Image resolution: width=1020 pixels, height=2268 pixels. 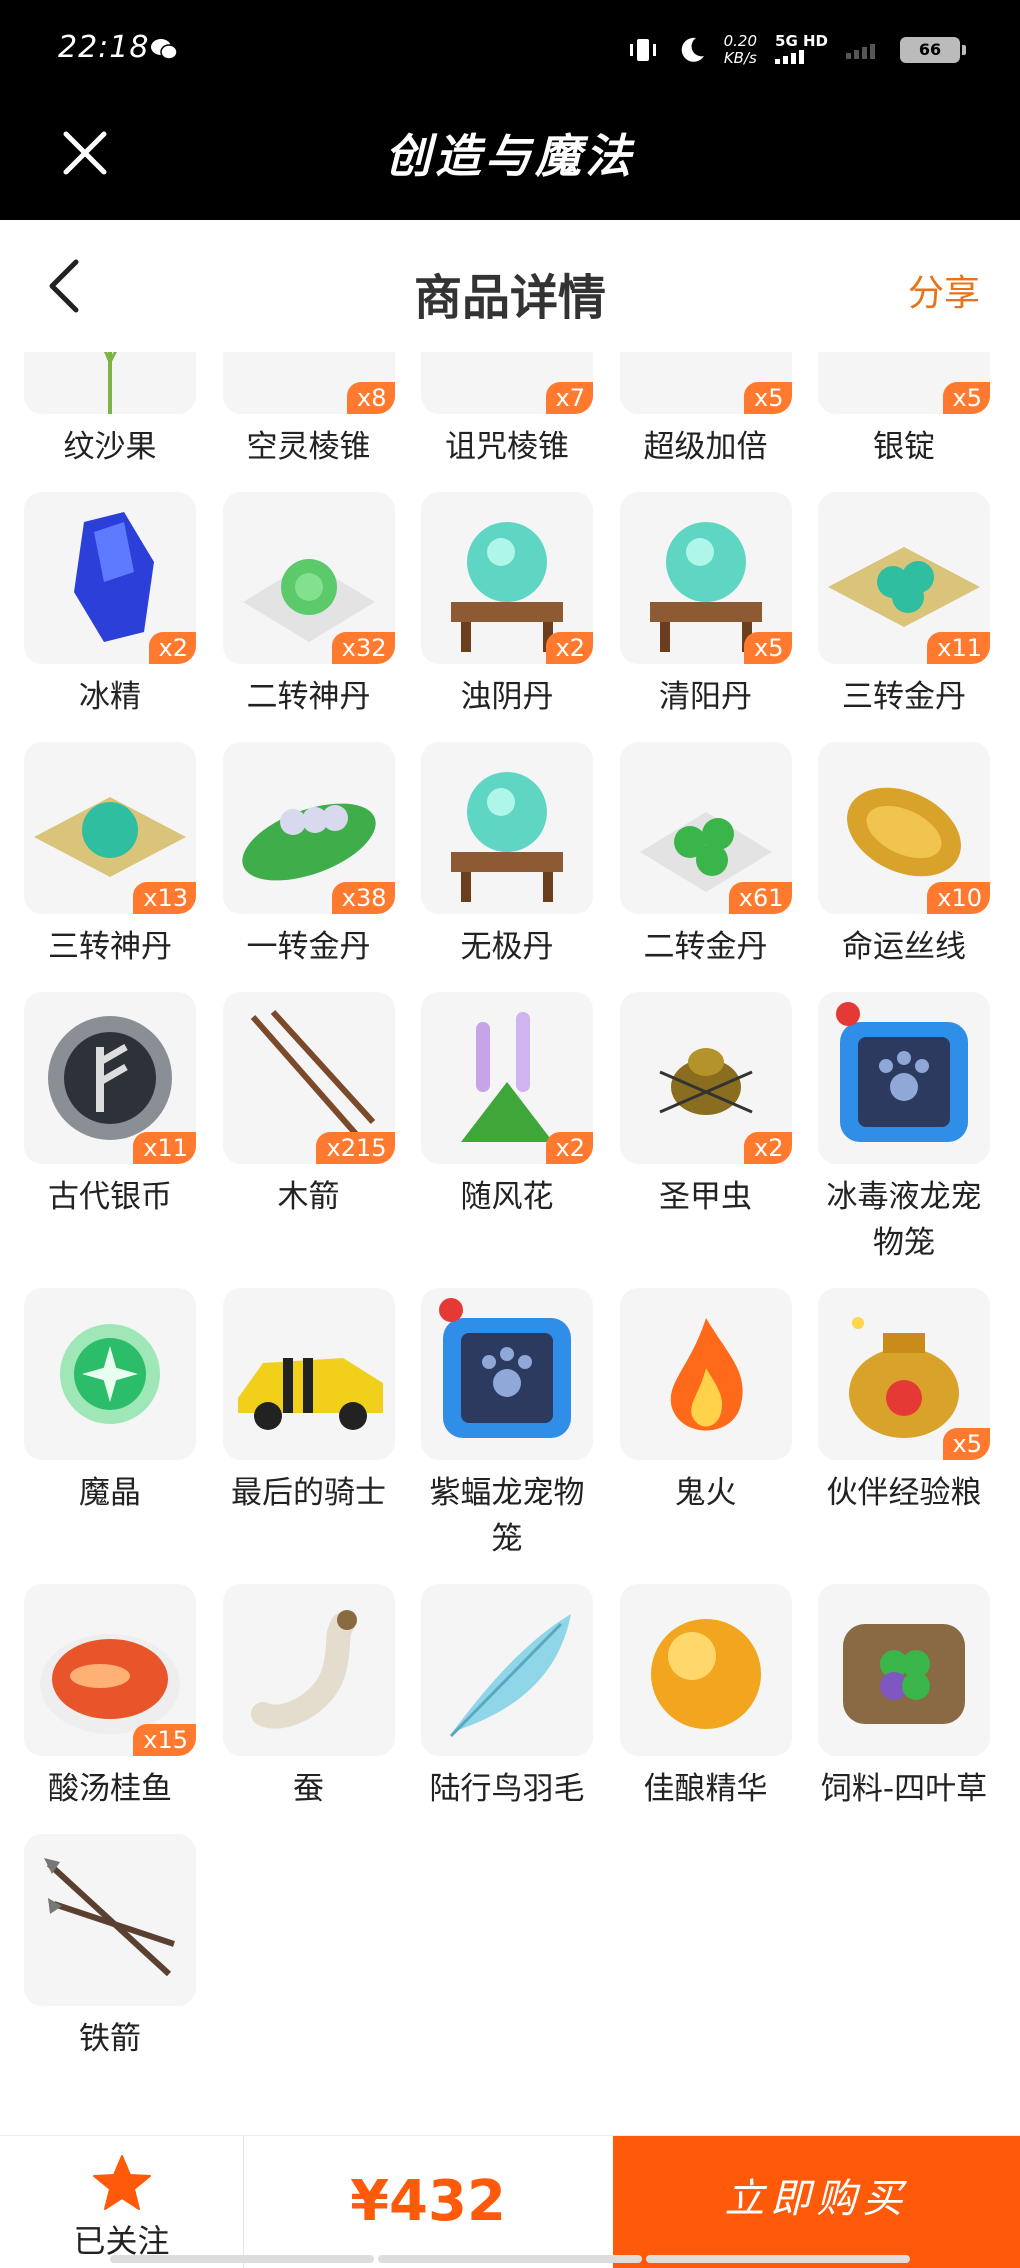 What do you see at coordinates (705, 856) in the screenshot?
I see `item-card: x61 二转金丹` at bounding box center [705, 856].